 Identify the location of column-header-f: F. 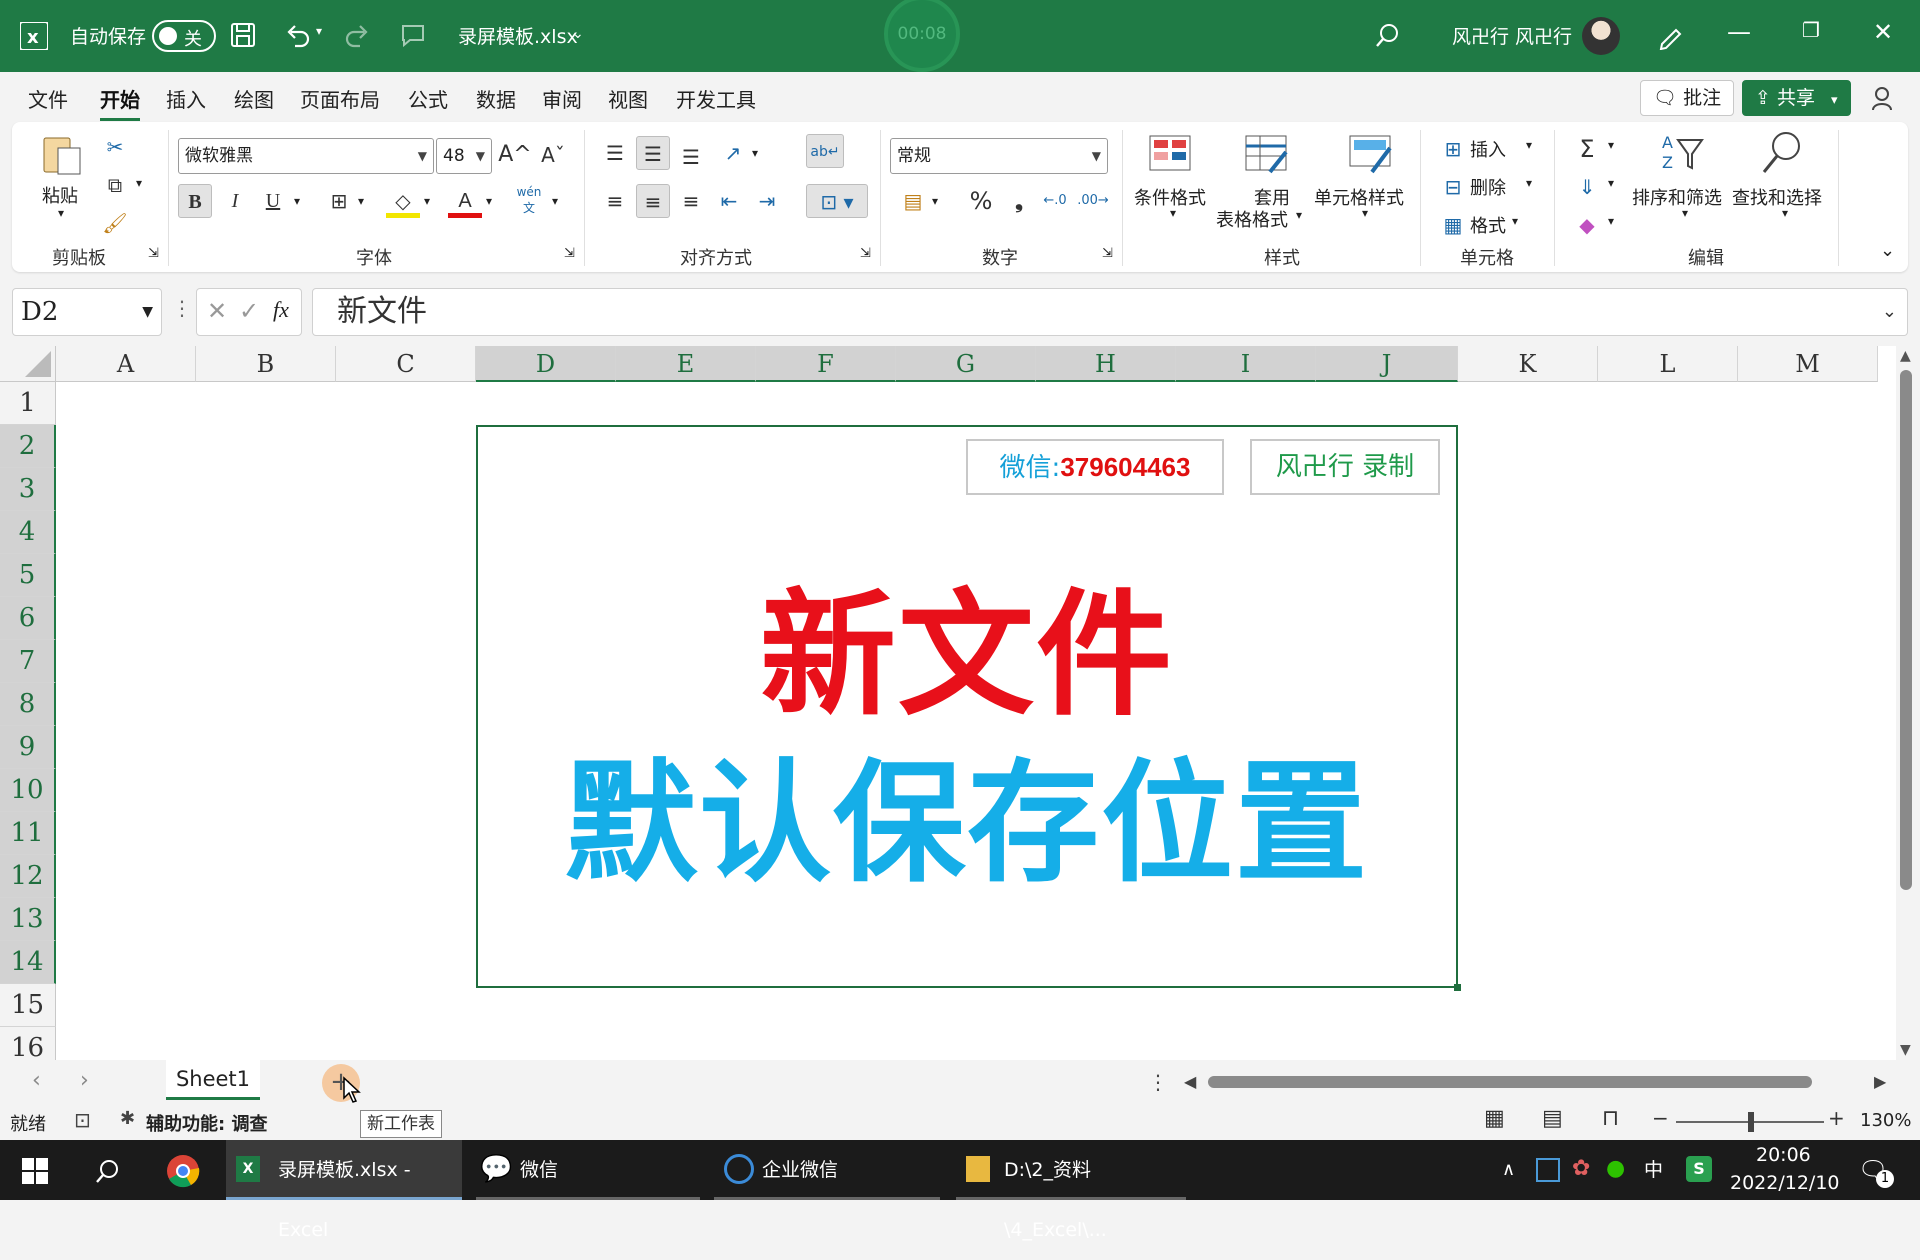
(826, 364).